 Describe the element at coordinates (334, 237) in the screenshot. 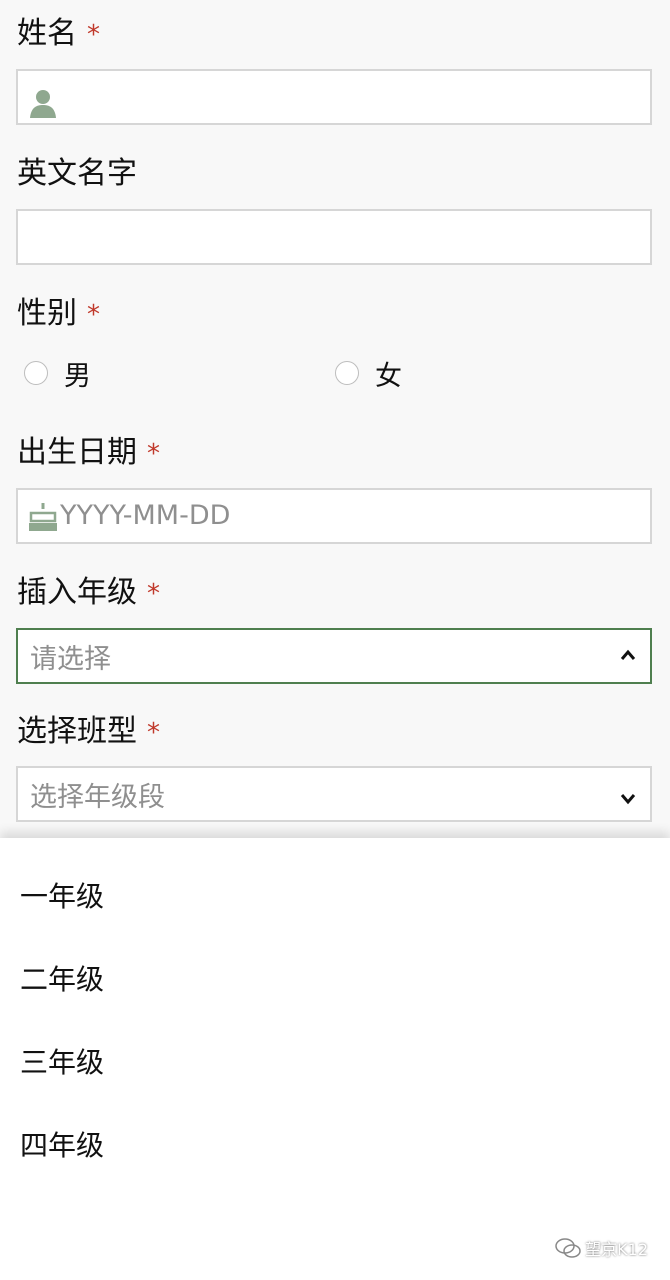

I see `english-name-input` at that location.